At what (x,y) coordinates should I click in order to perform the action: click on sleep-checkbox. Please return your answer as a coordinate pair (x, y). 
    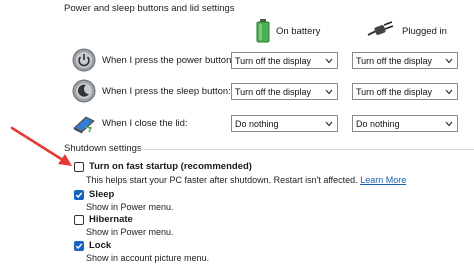
    Looking at the image, I should click on (79, 194).